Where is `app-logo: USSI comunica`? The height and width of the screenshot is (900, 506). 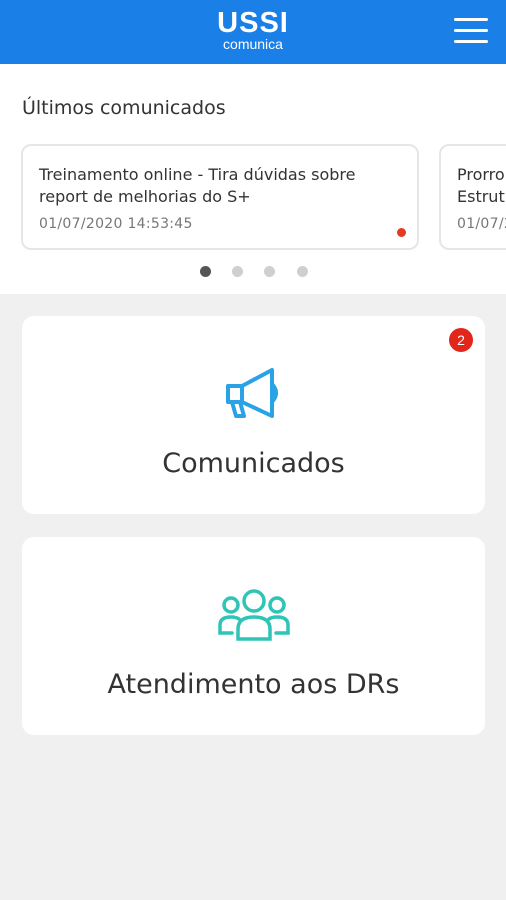 app-logo: USSI comunica is located at coordinates (253, 29).